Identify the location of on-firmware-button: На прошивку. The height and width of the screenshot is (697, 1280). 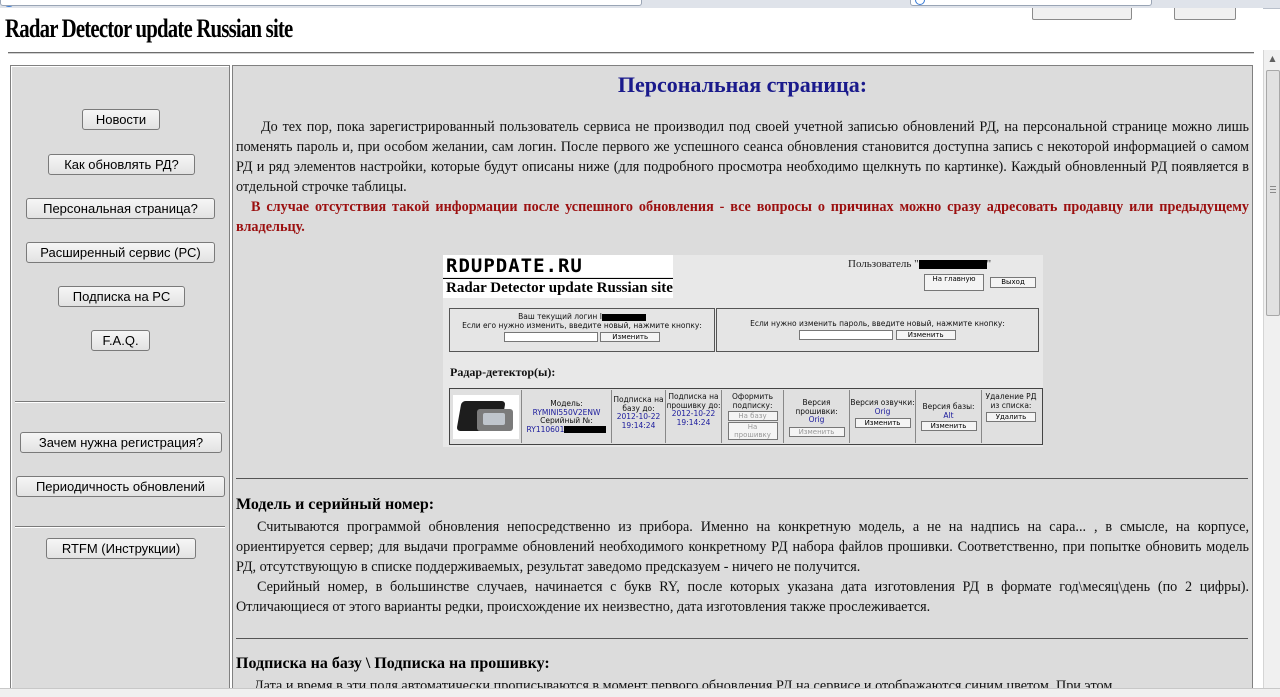
(752, 431).